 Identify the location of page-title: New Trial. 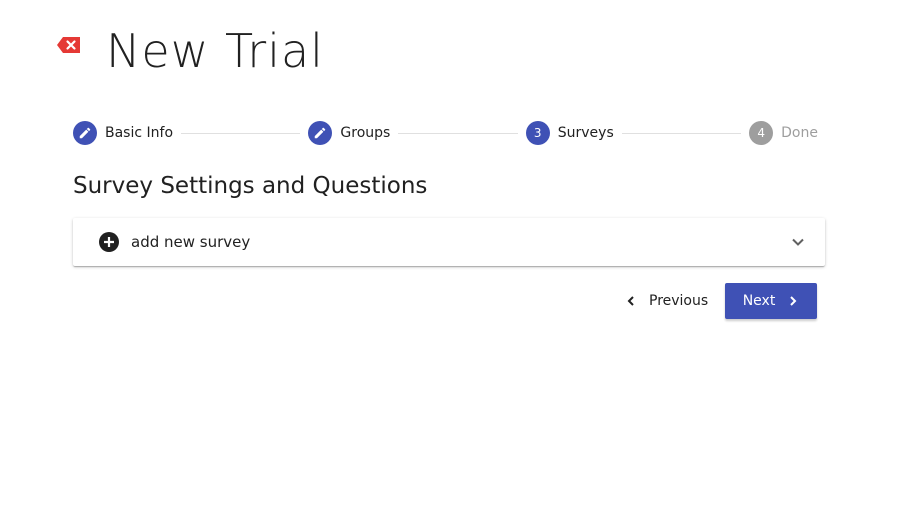
(215, 51).